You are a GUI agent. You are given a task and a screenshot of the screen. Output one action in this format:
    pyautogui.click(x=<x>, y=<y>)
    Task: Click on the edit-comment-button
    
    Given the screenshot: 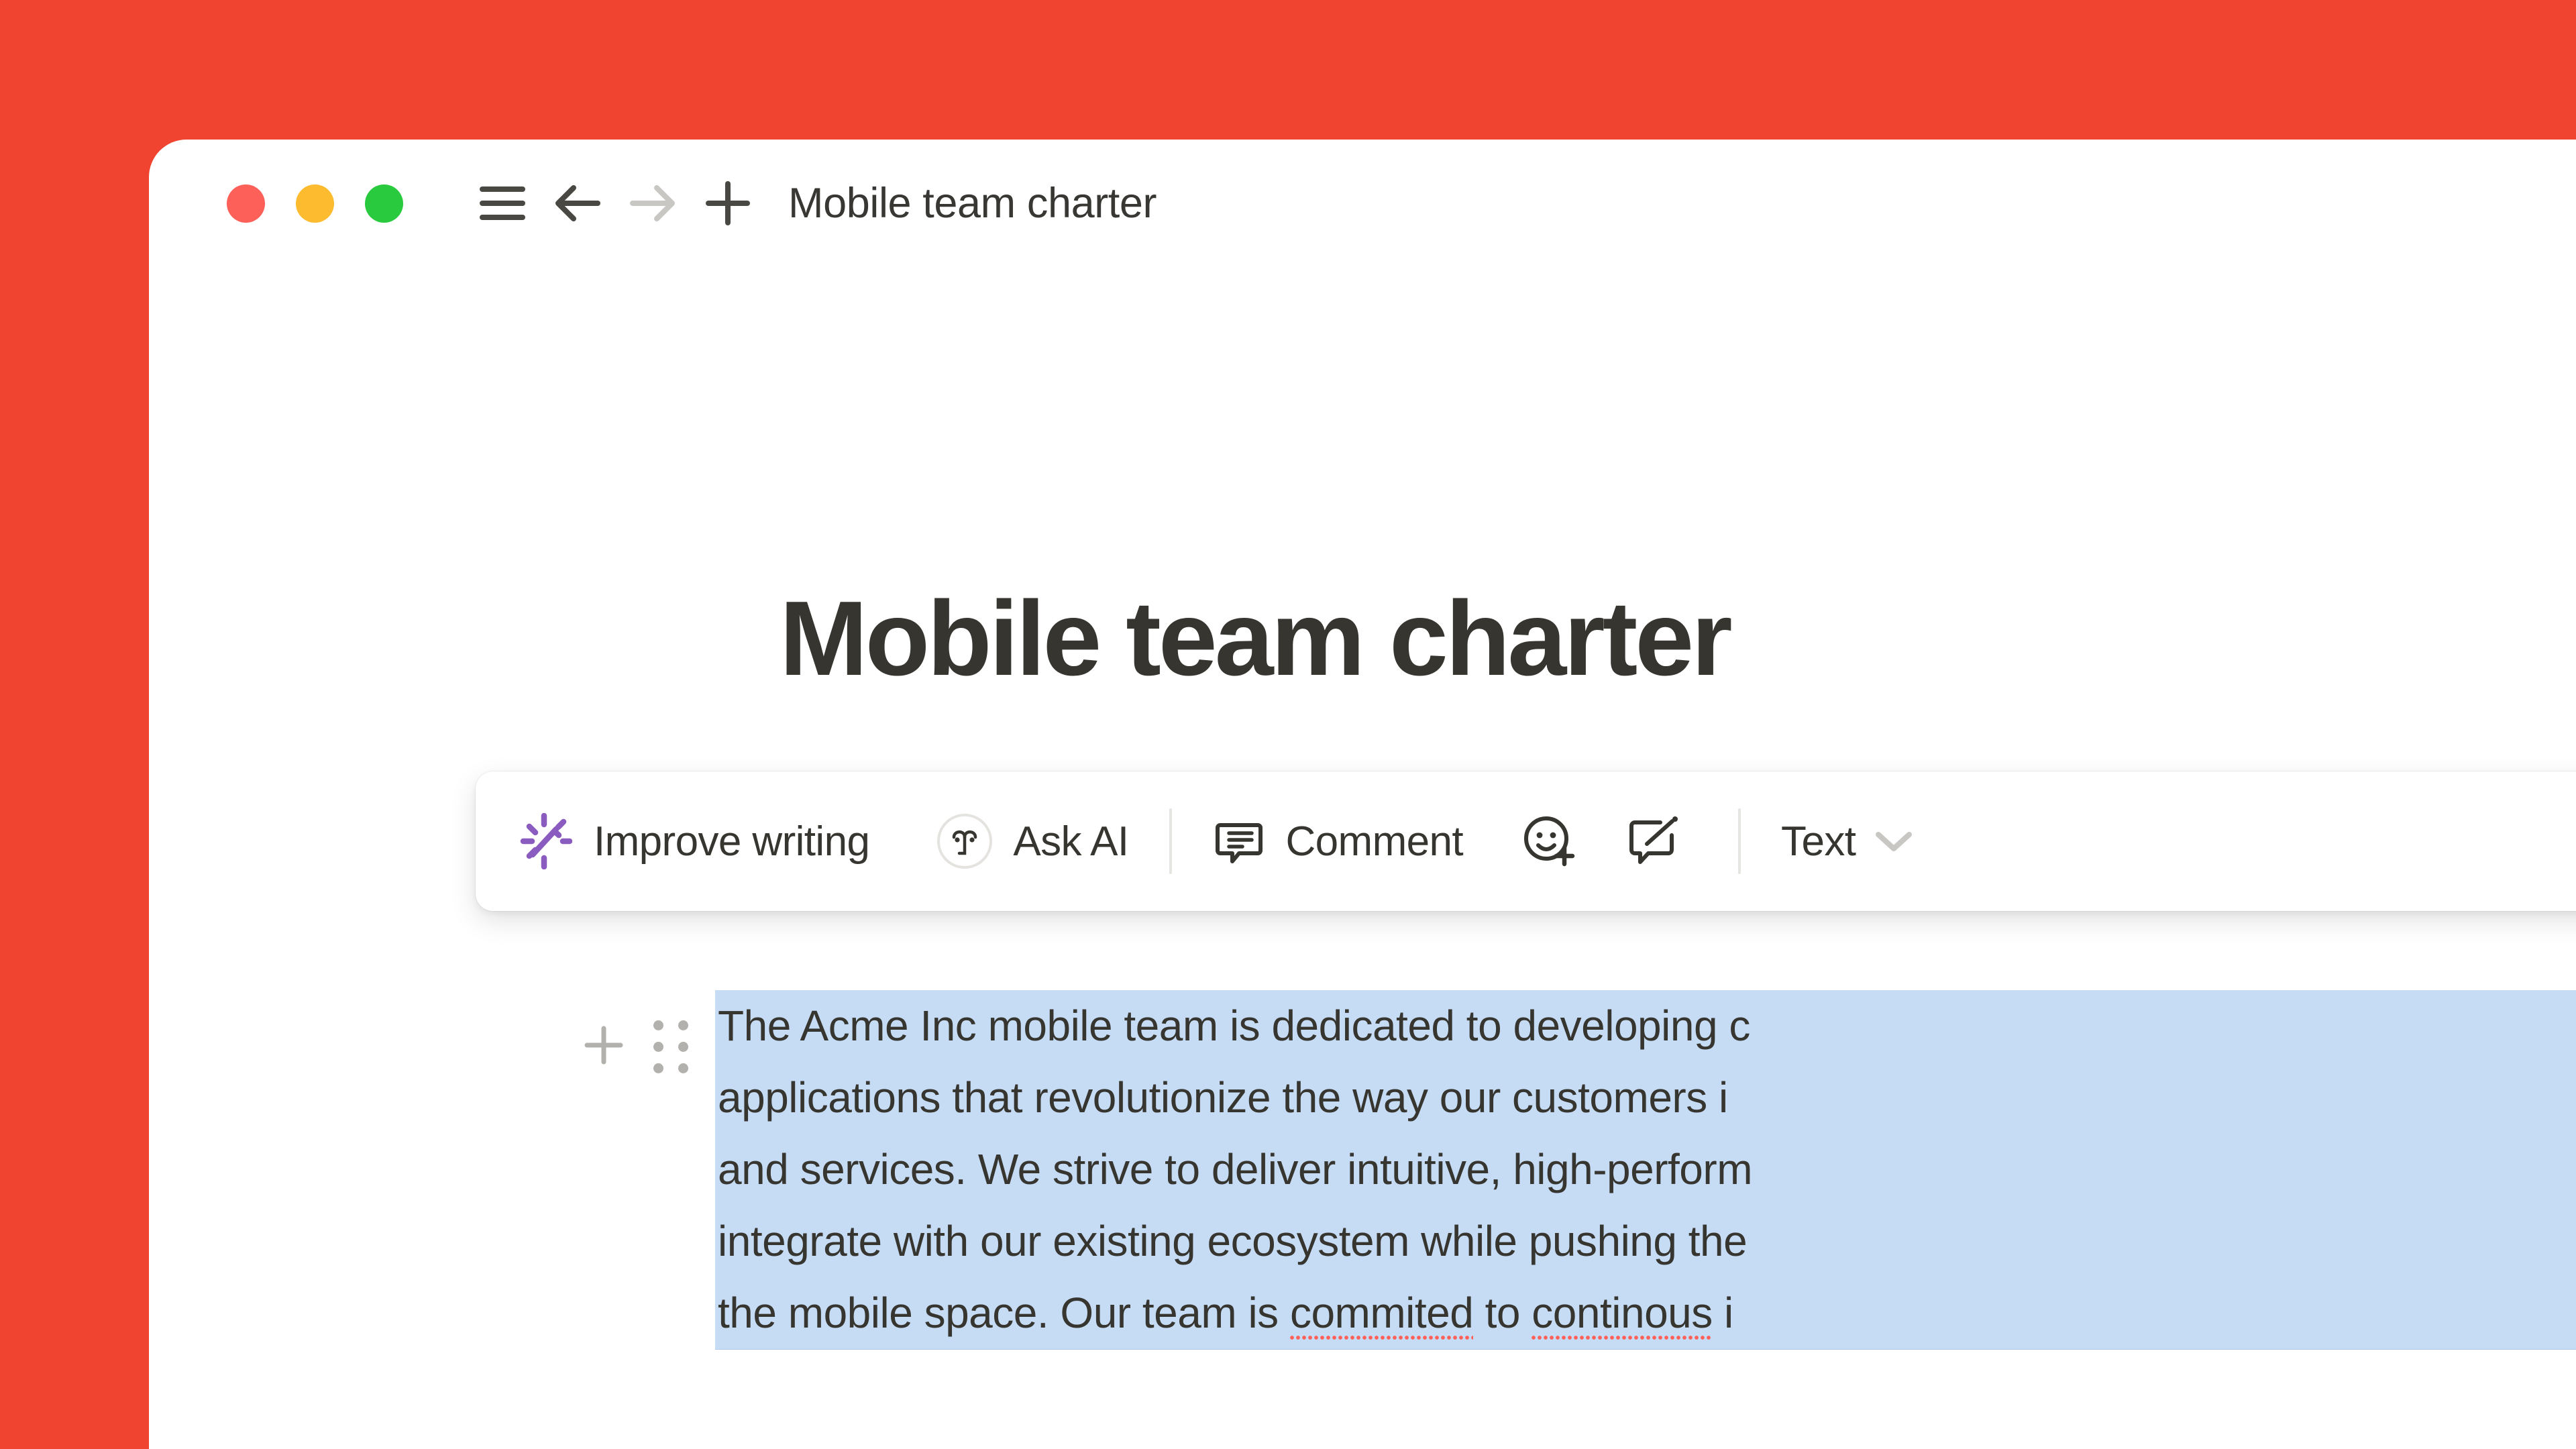 What is the action you would take?
    pyautogui.click(x=1655, y=841)
    